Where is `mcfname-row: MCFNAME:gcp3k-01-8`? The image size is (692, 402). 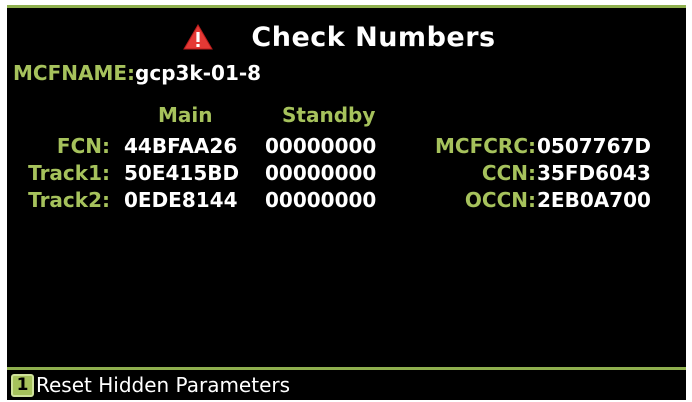
mcfname-row: MCFNAME:gcp3k-01-8 is located at coordinates (137, 73).